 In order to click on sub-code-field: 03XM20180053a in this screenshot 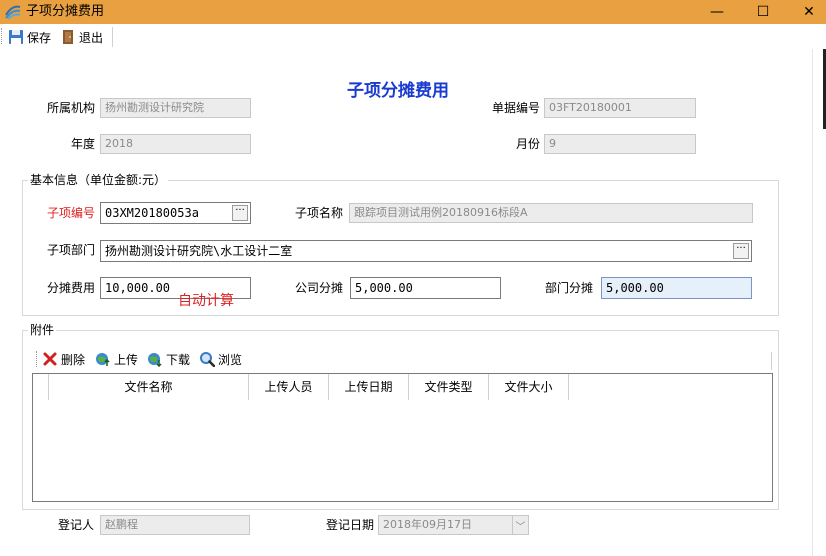, I will do `click(175, 213)`.